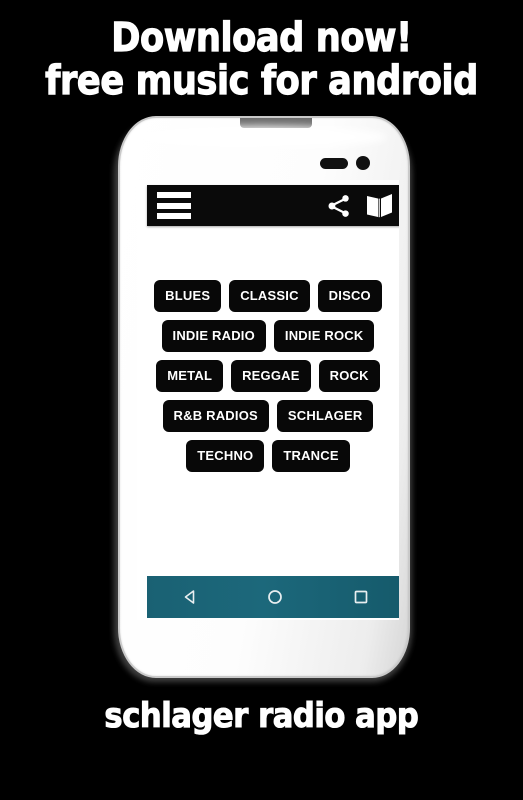 This screenshot has width=523, height=800. Describe the element at coordinates (324, 336) in the screenshot. I see `genre-button-indie-rock: INDIE ROCK` at that location.